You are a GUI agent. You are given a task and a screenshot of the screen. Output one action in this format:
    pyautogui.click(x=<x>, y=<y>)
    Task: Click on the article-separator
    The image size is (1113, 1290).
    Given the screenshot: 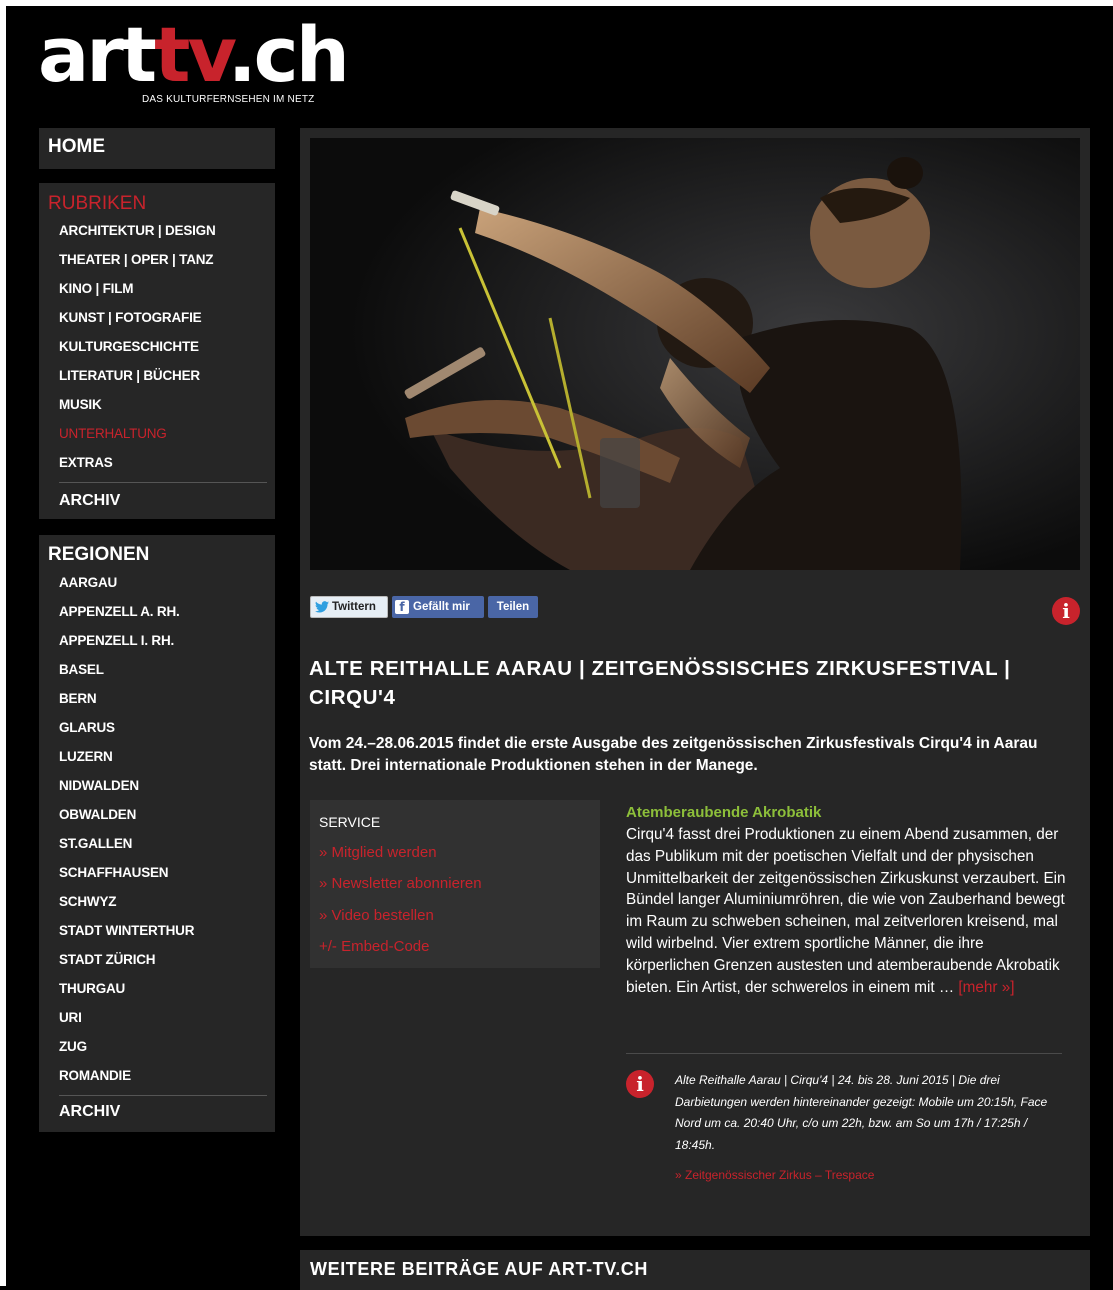 What is the action you would take?
    pyautogui.click(x=844, y=1053)
    